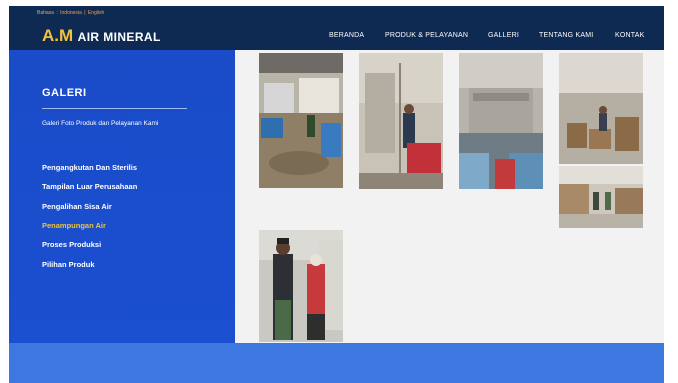 The height and width of the screenshot is (383, 678). Describe the element at coordinates (68, 264) in the screenshot. I see `category-pilihan-produk: Pilihan Produk` at that location.